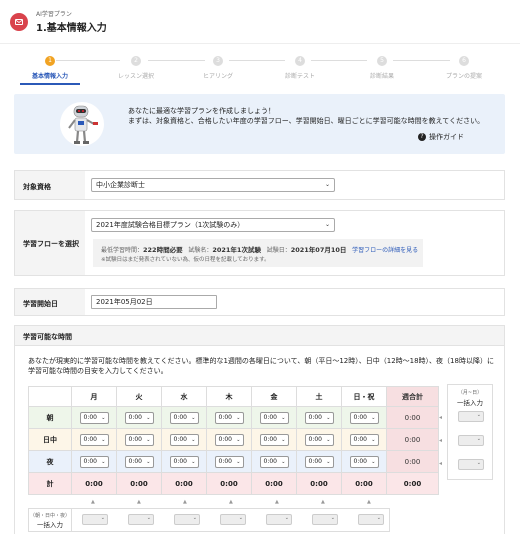 The height and width of the screenshot is (534, 520). What do you see at coordinates (49, 76) in the screenshot?
I see `step-label: 基本情報入力` at bounding box center [49, 76].